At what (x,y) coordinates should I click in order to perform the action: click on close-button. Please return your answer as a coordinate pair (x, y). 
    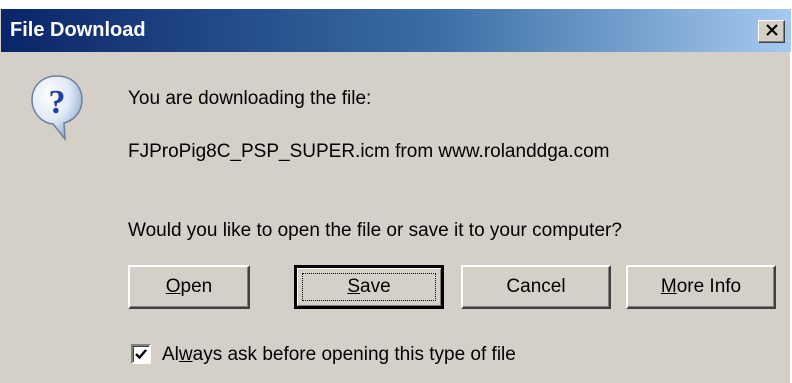
    Looking at the image, I should click on (771, 31).